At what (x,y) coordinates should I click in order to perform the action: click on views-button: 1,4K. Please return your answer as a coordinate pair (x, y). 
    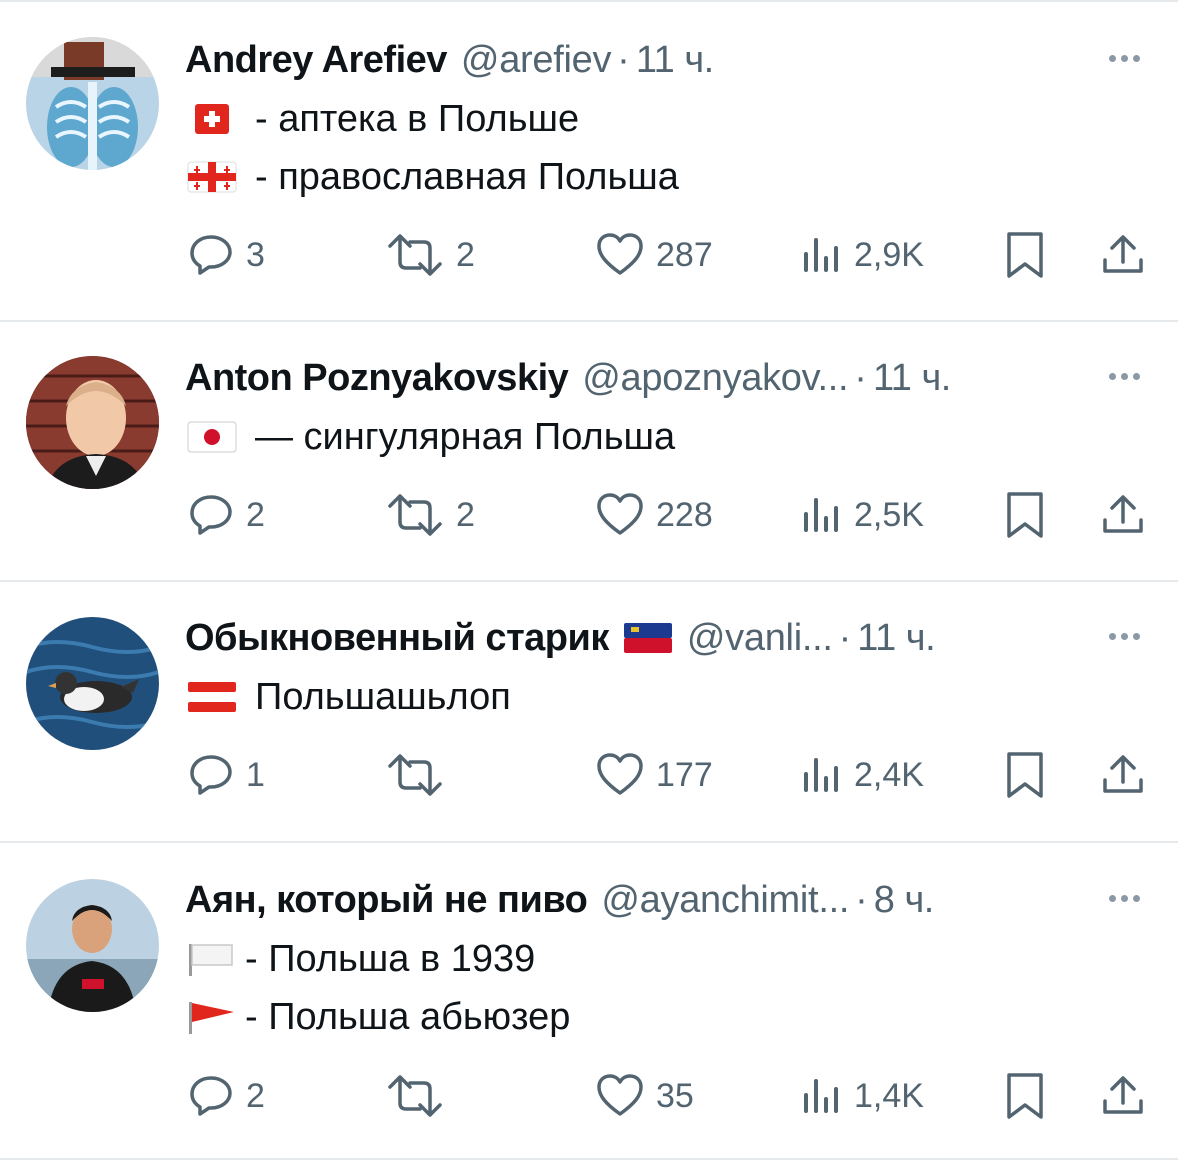
    Looking at the image, I should click on (863, 1096).